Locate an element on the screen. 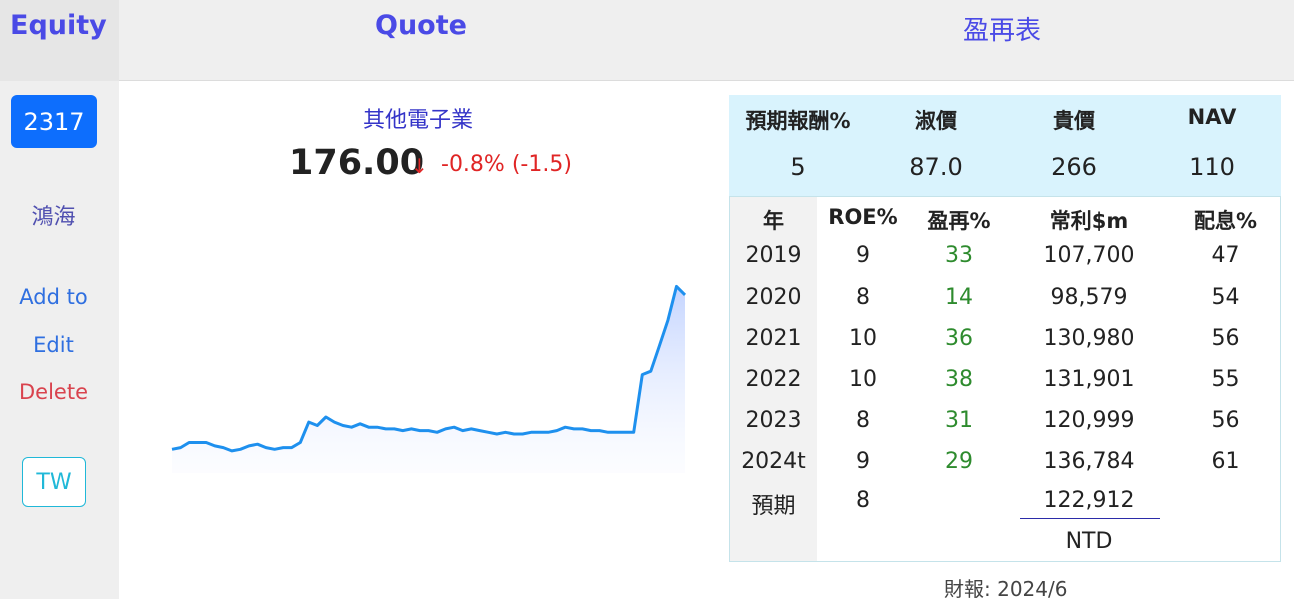 Image resolution: width=1294 pixels, height=599 pixels. quote-title: Quote is located at coordinates (421, 25).